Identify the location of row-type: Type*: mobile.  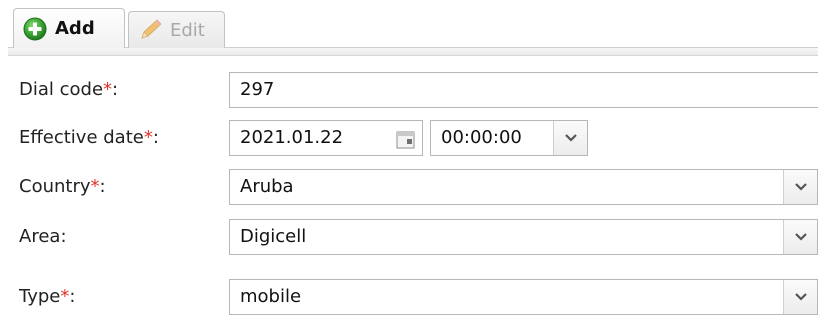
(409, 296).